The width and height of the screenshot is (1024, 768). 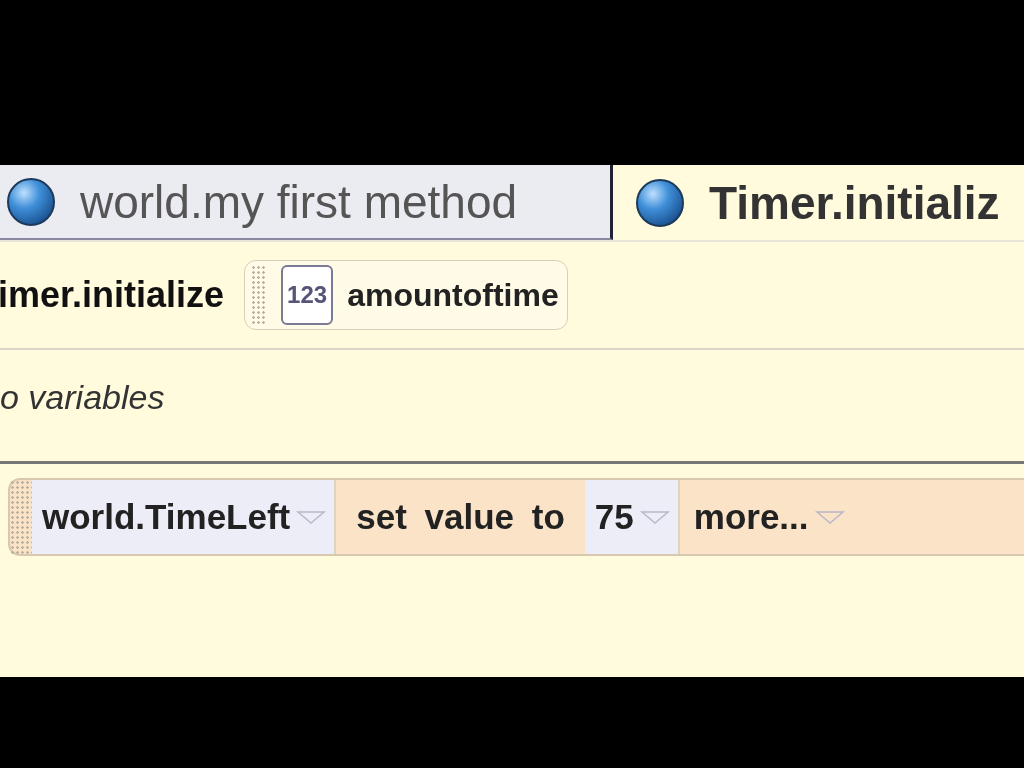 What do you see at coordinates (184, 517) in the screenshot?
I see `target-dropdown: world.TimeLeft` at bounding box center [184, 517].